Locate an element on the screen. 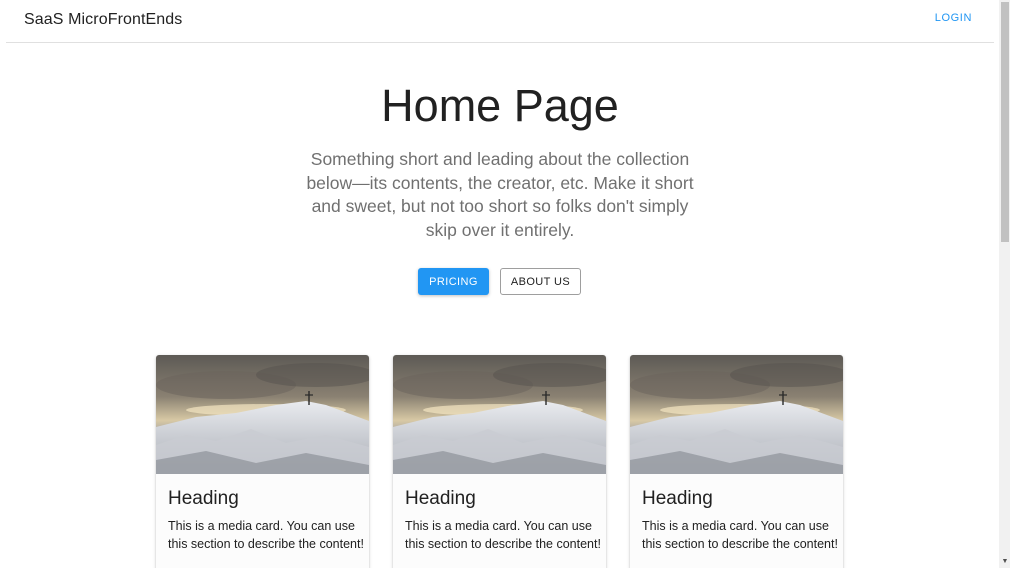  vertical-scrollbar: ▼ is located at coordinates (1004, 284).